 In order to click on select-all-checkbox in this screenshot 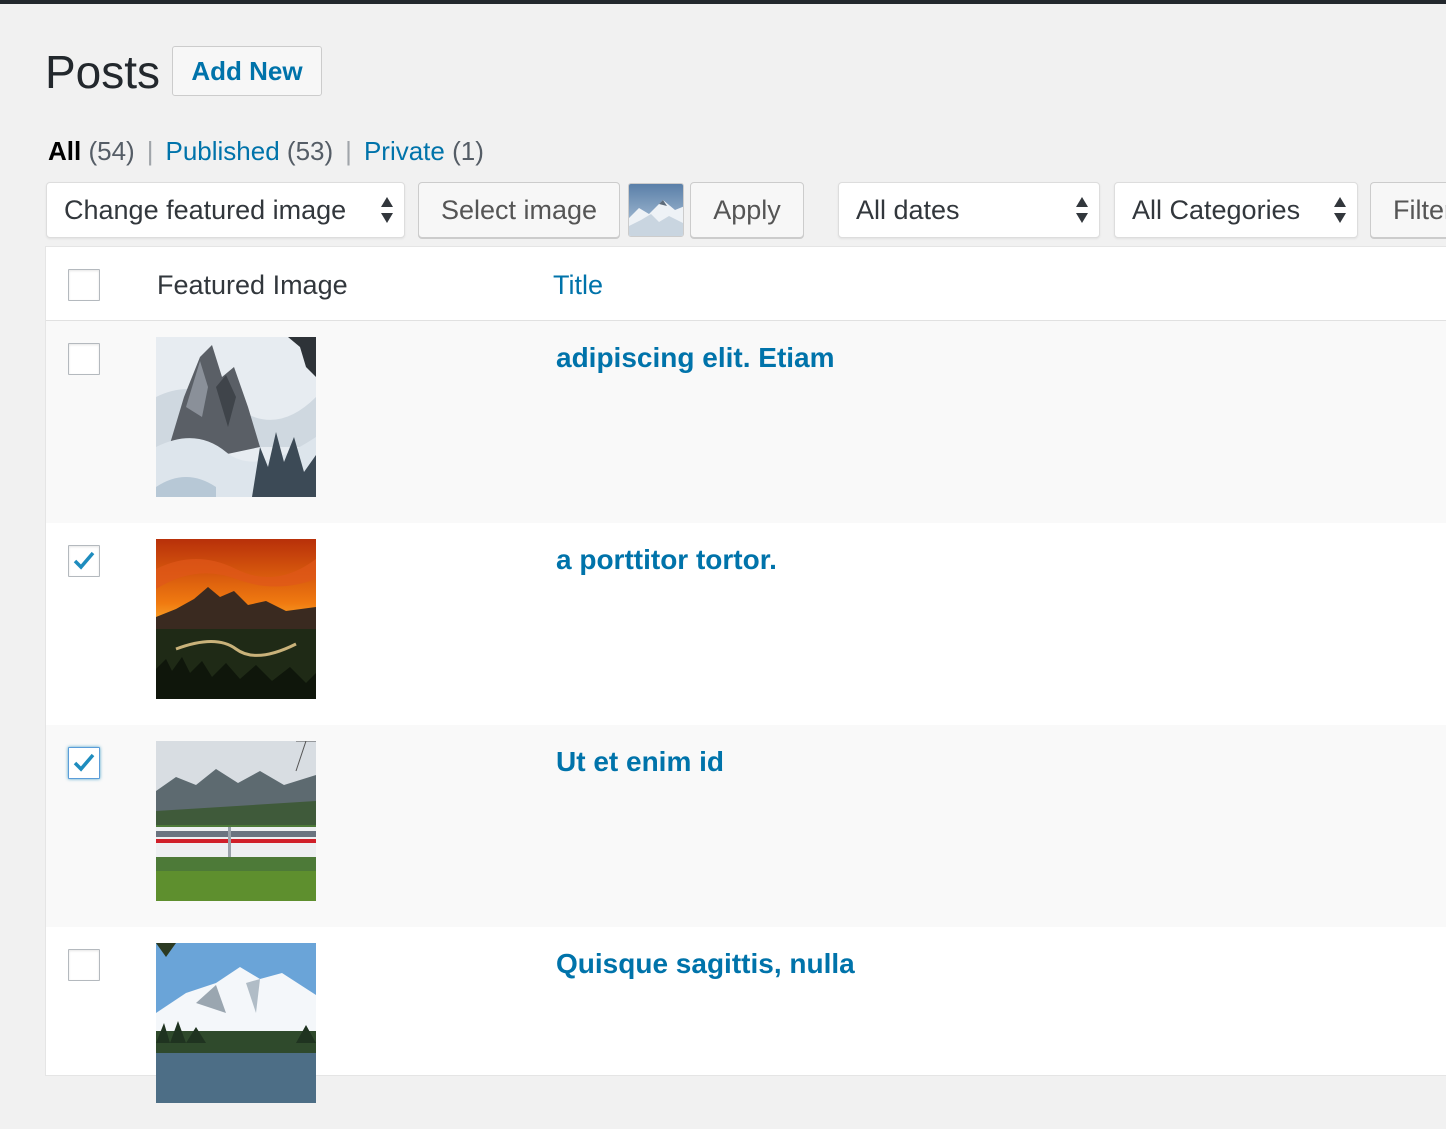, I will do `click(84, 285)`.